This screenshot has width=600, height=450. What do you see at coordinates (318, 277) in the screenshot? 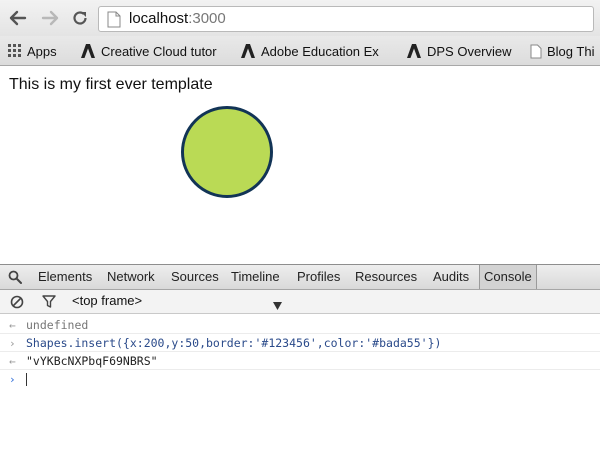
I see `tab-profiles: Profiles` at bounding box center [318, 277].